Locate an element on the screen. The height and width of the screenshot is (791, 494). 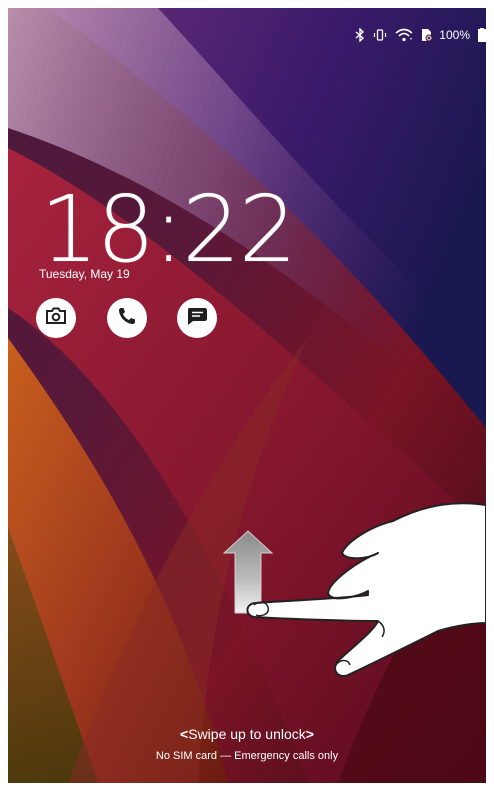
message-icon is located at coordinates (197, 318).